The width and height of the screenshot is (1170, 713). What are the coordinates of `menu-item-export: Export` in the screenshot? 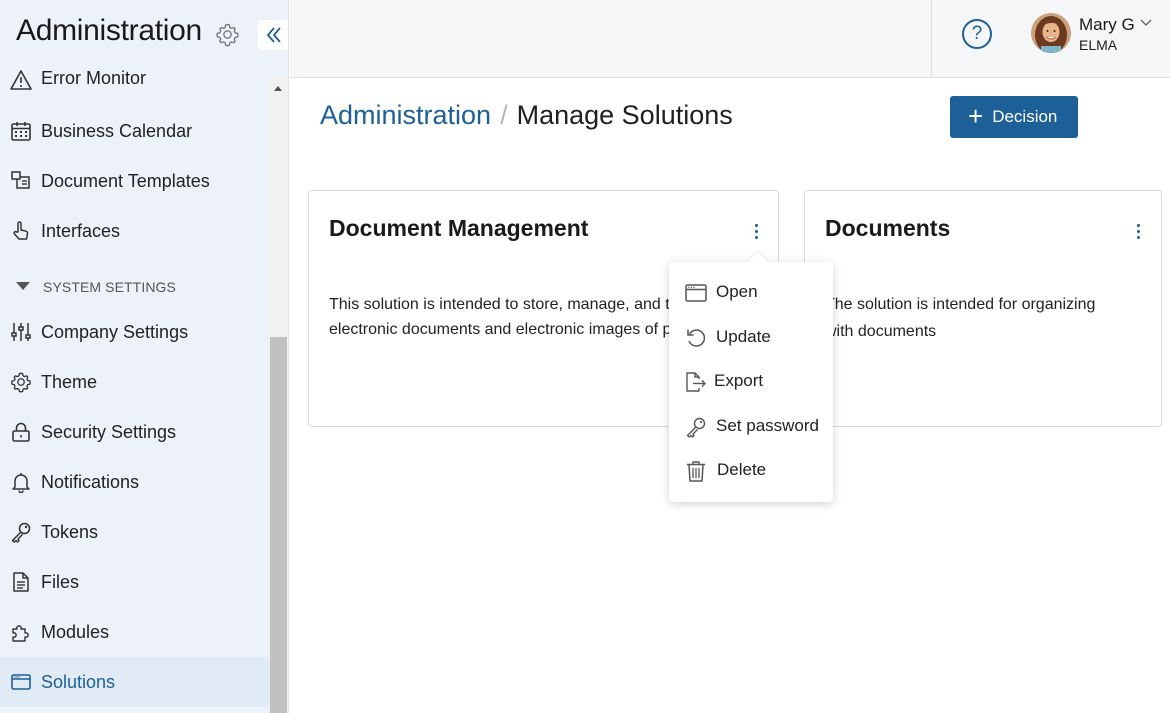 It's located at (751, 382).